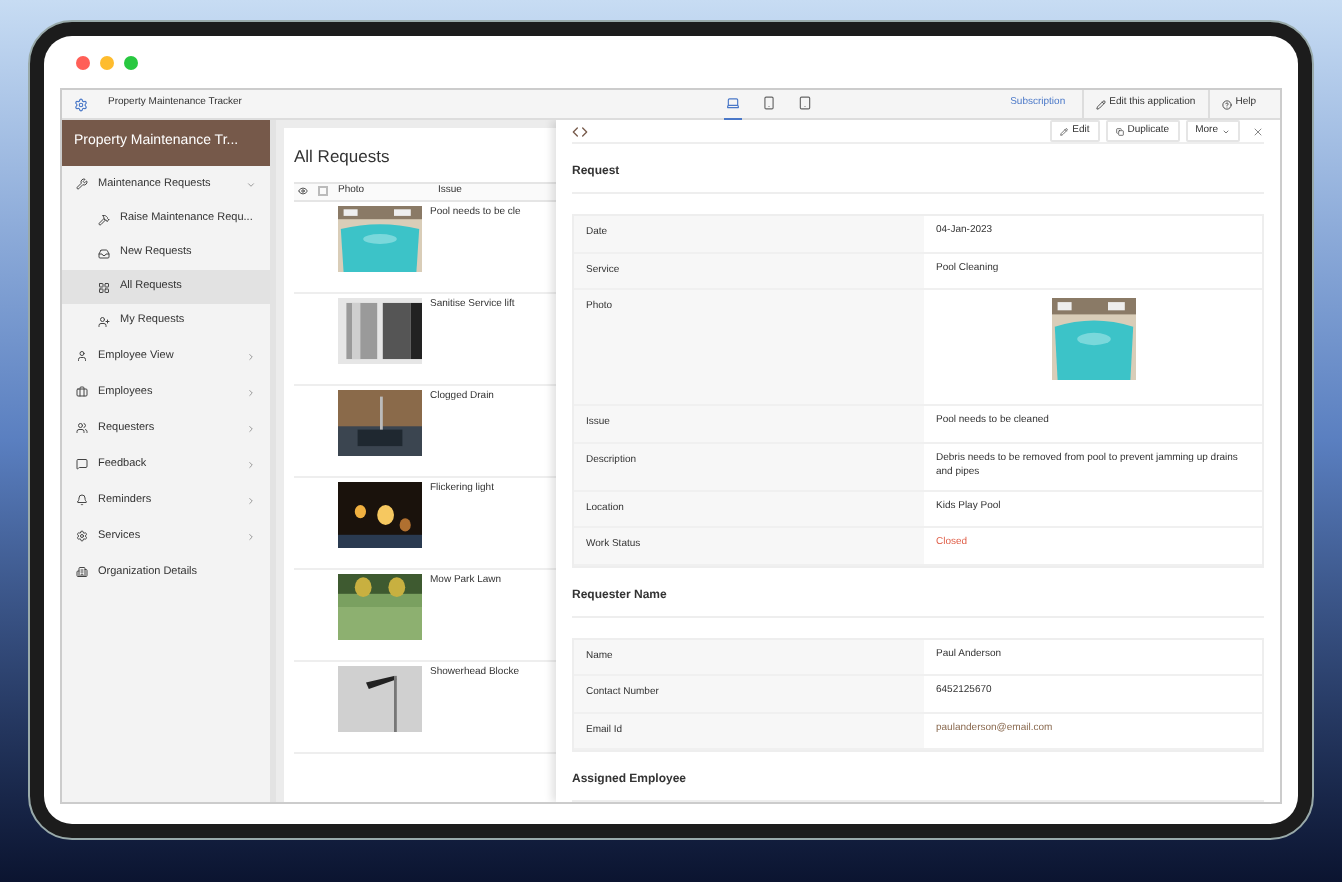 The height and width of the screenshot is (882, 1342). Describe the element at coordinates (82, 464) in the screenshot. I see `chat-icon` at that location.